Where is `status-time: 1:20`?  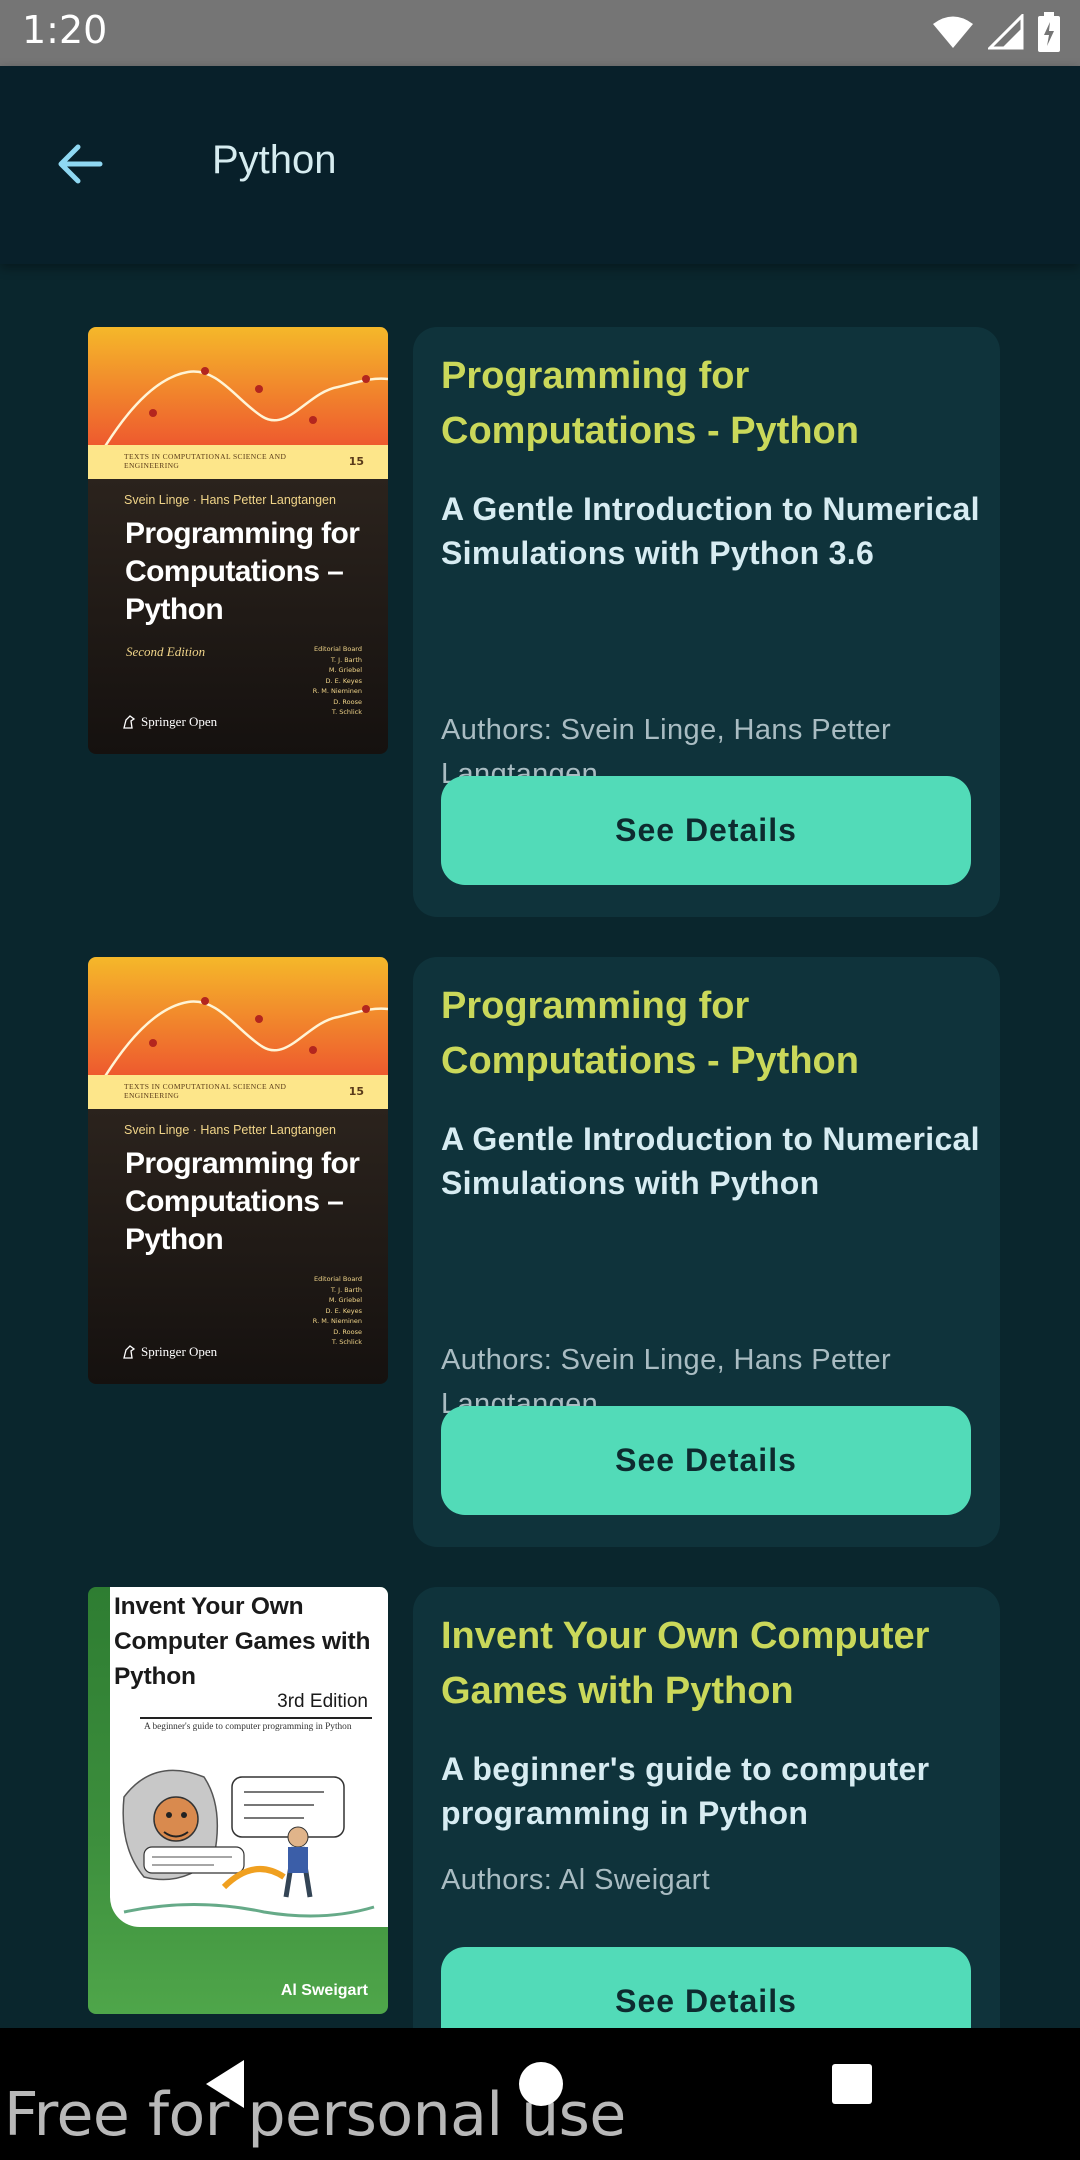 status-time: 1:20 is located at coordinates (65, 30).